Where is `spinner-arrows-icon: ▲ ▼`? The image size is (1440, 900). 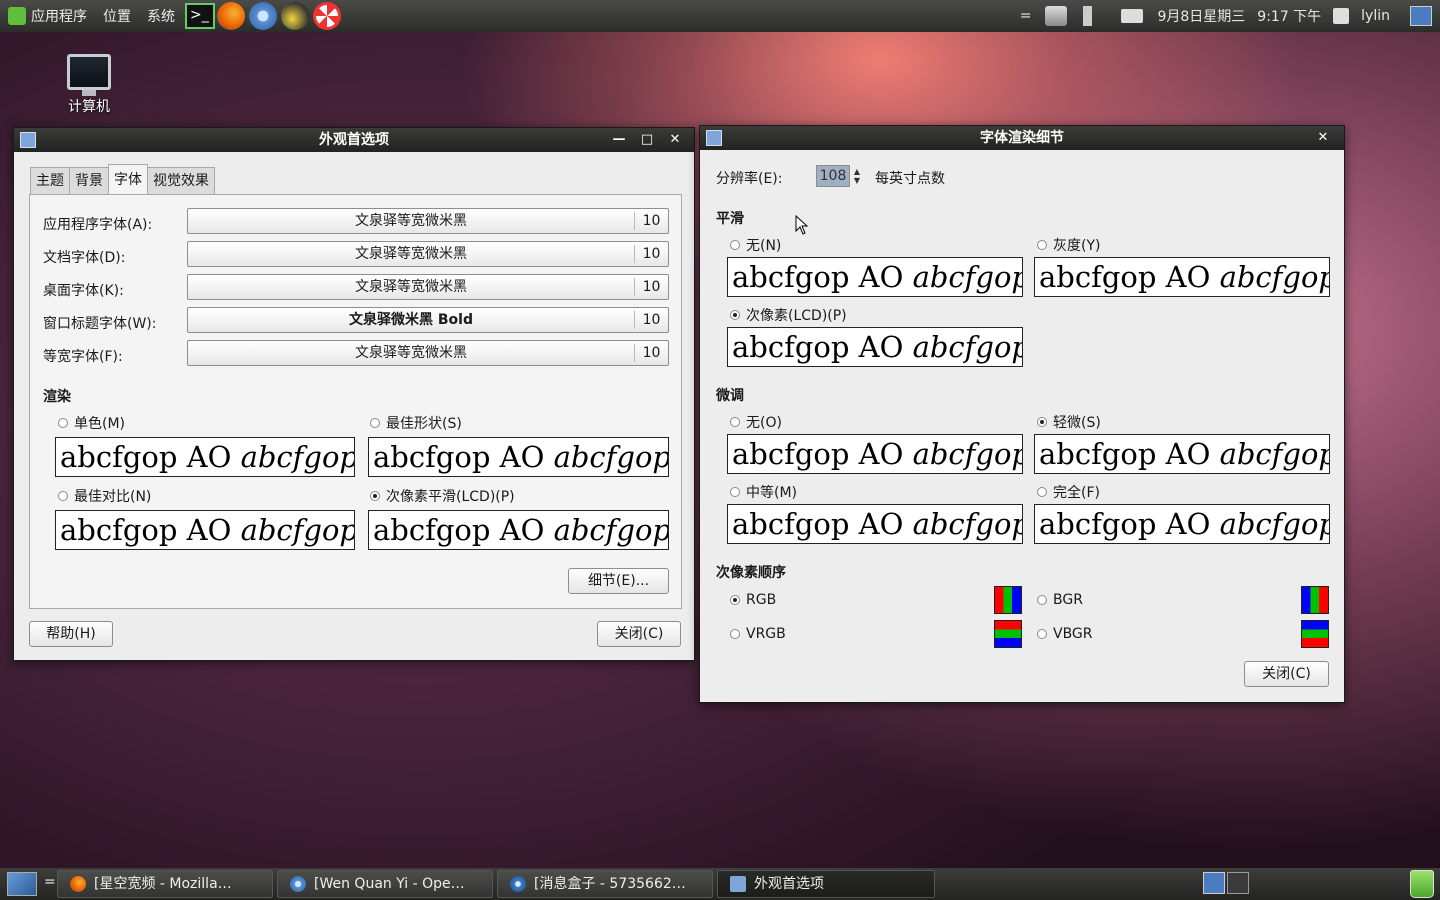
spinner-arrows-icon: ▲ ▼ is located at coordinates (857, 176).